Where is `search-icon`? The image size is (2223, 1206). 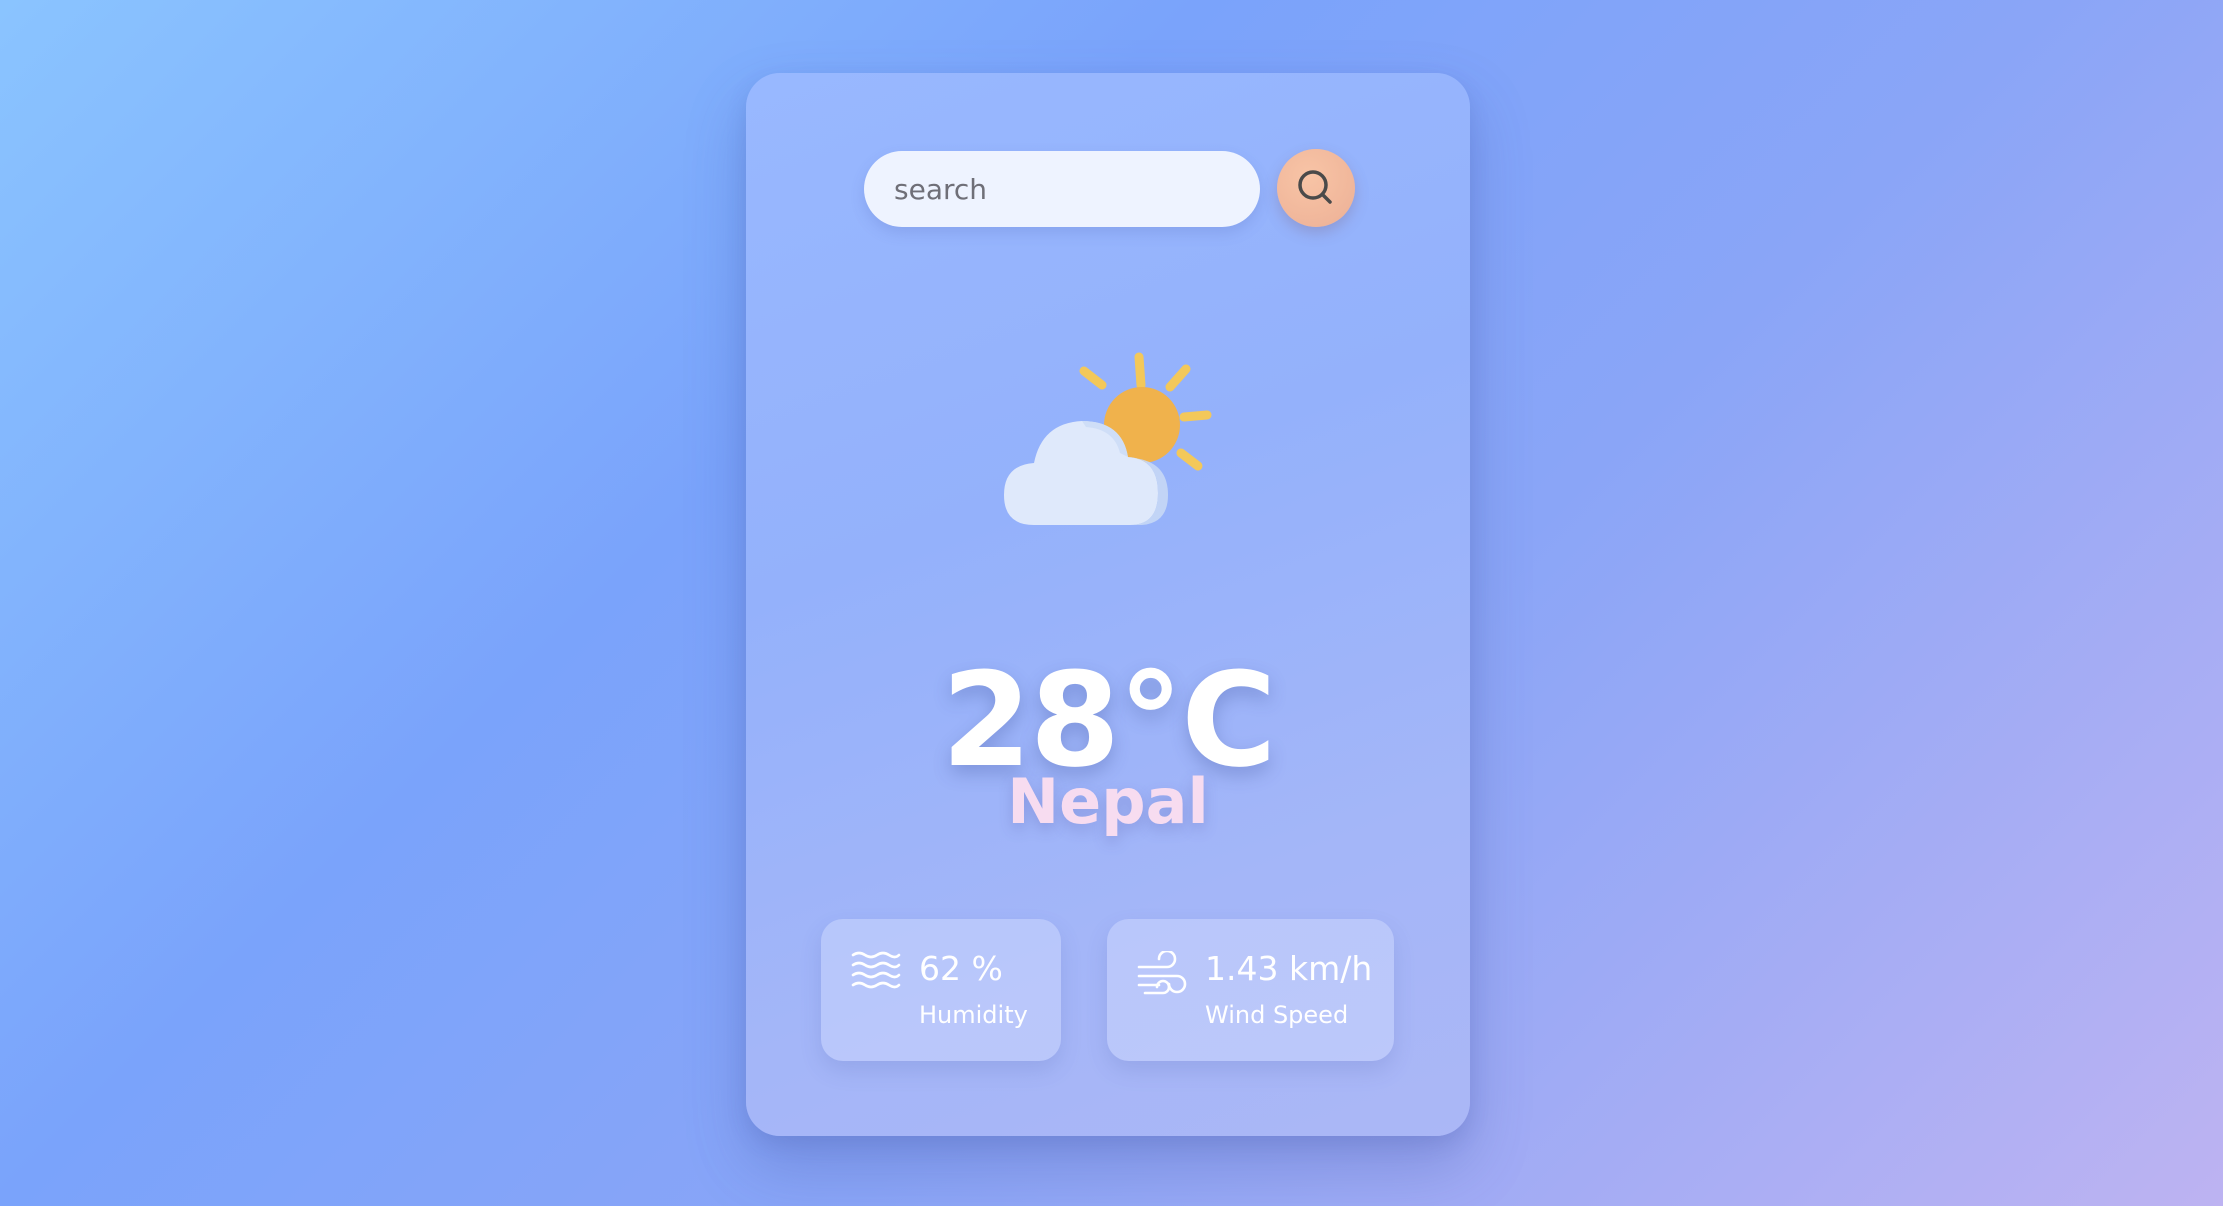 search-icon is located at coordinates (1315, 187).